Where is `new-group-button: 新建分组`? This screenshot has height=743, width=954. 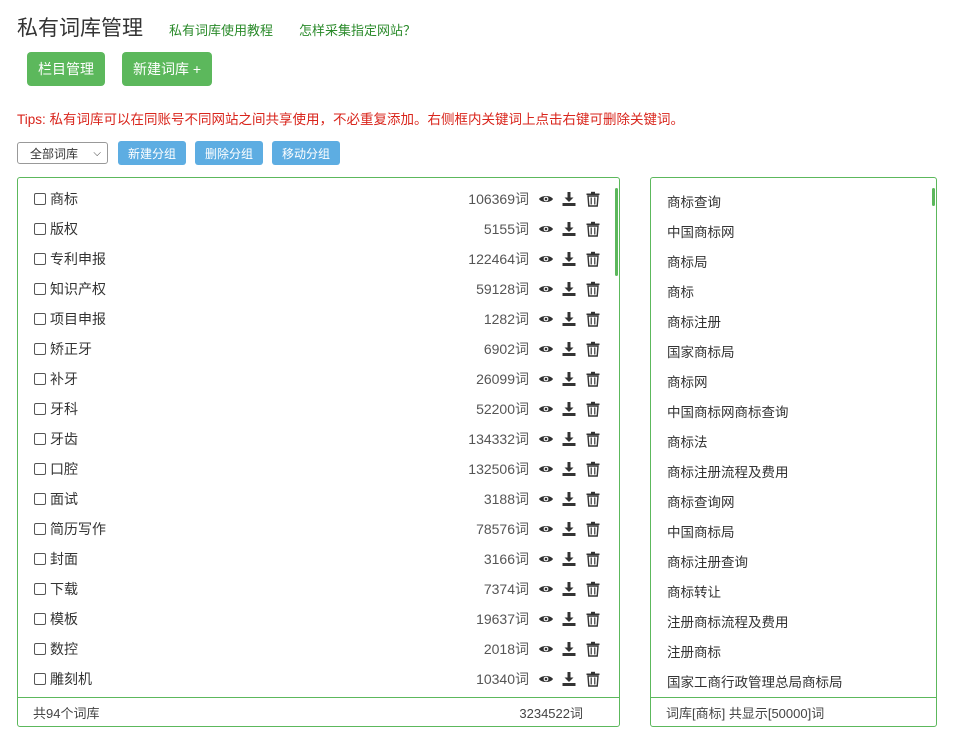 new-group-button: 新建分组 is located at coordinates (152, 153).